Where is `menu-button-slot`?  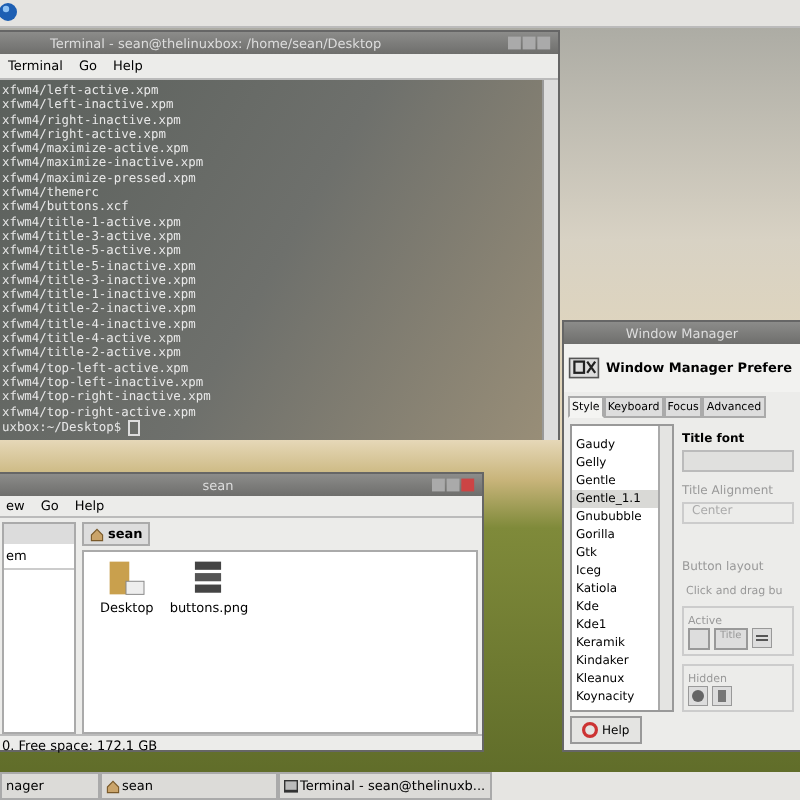
menu-button-slot is located at coordinates (699, 639).